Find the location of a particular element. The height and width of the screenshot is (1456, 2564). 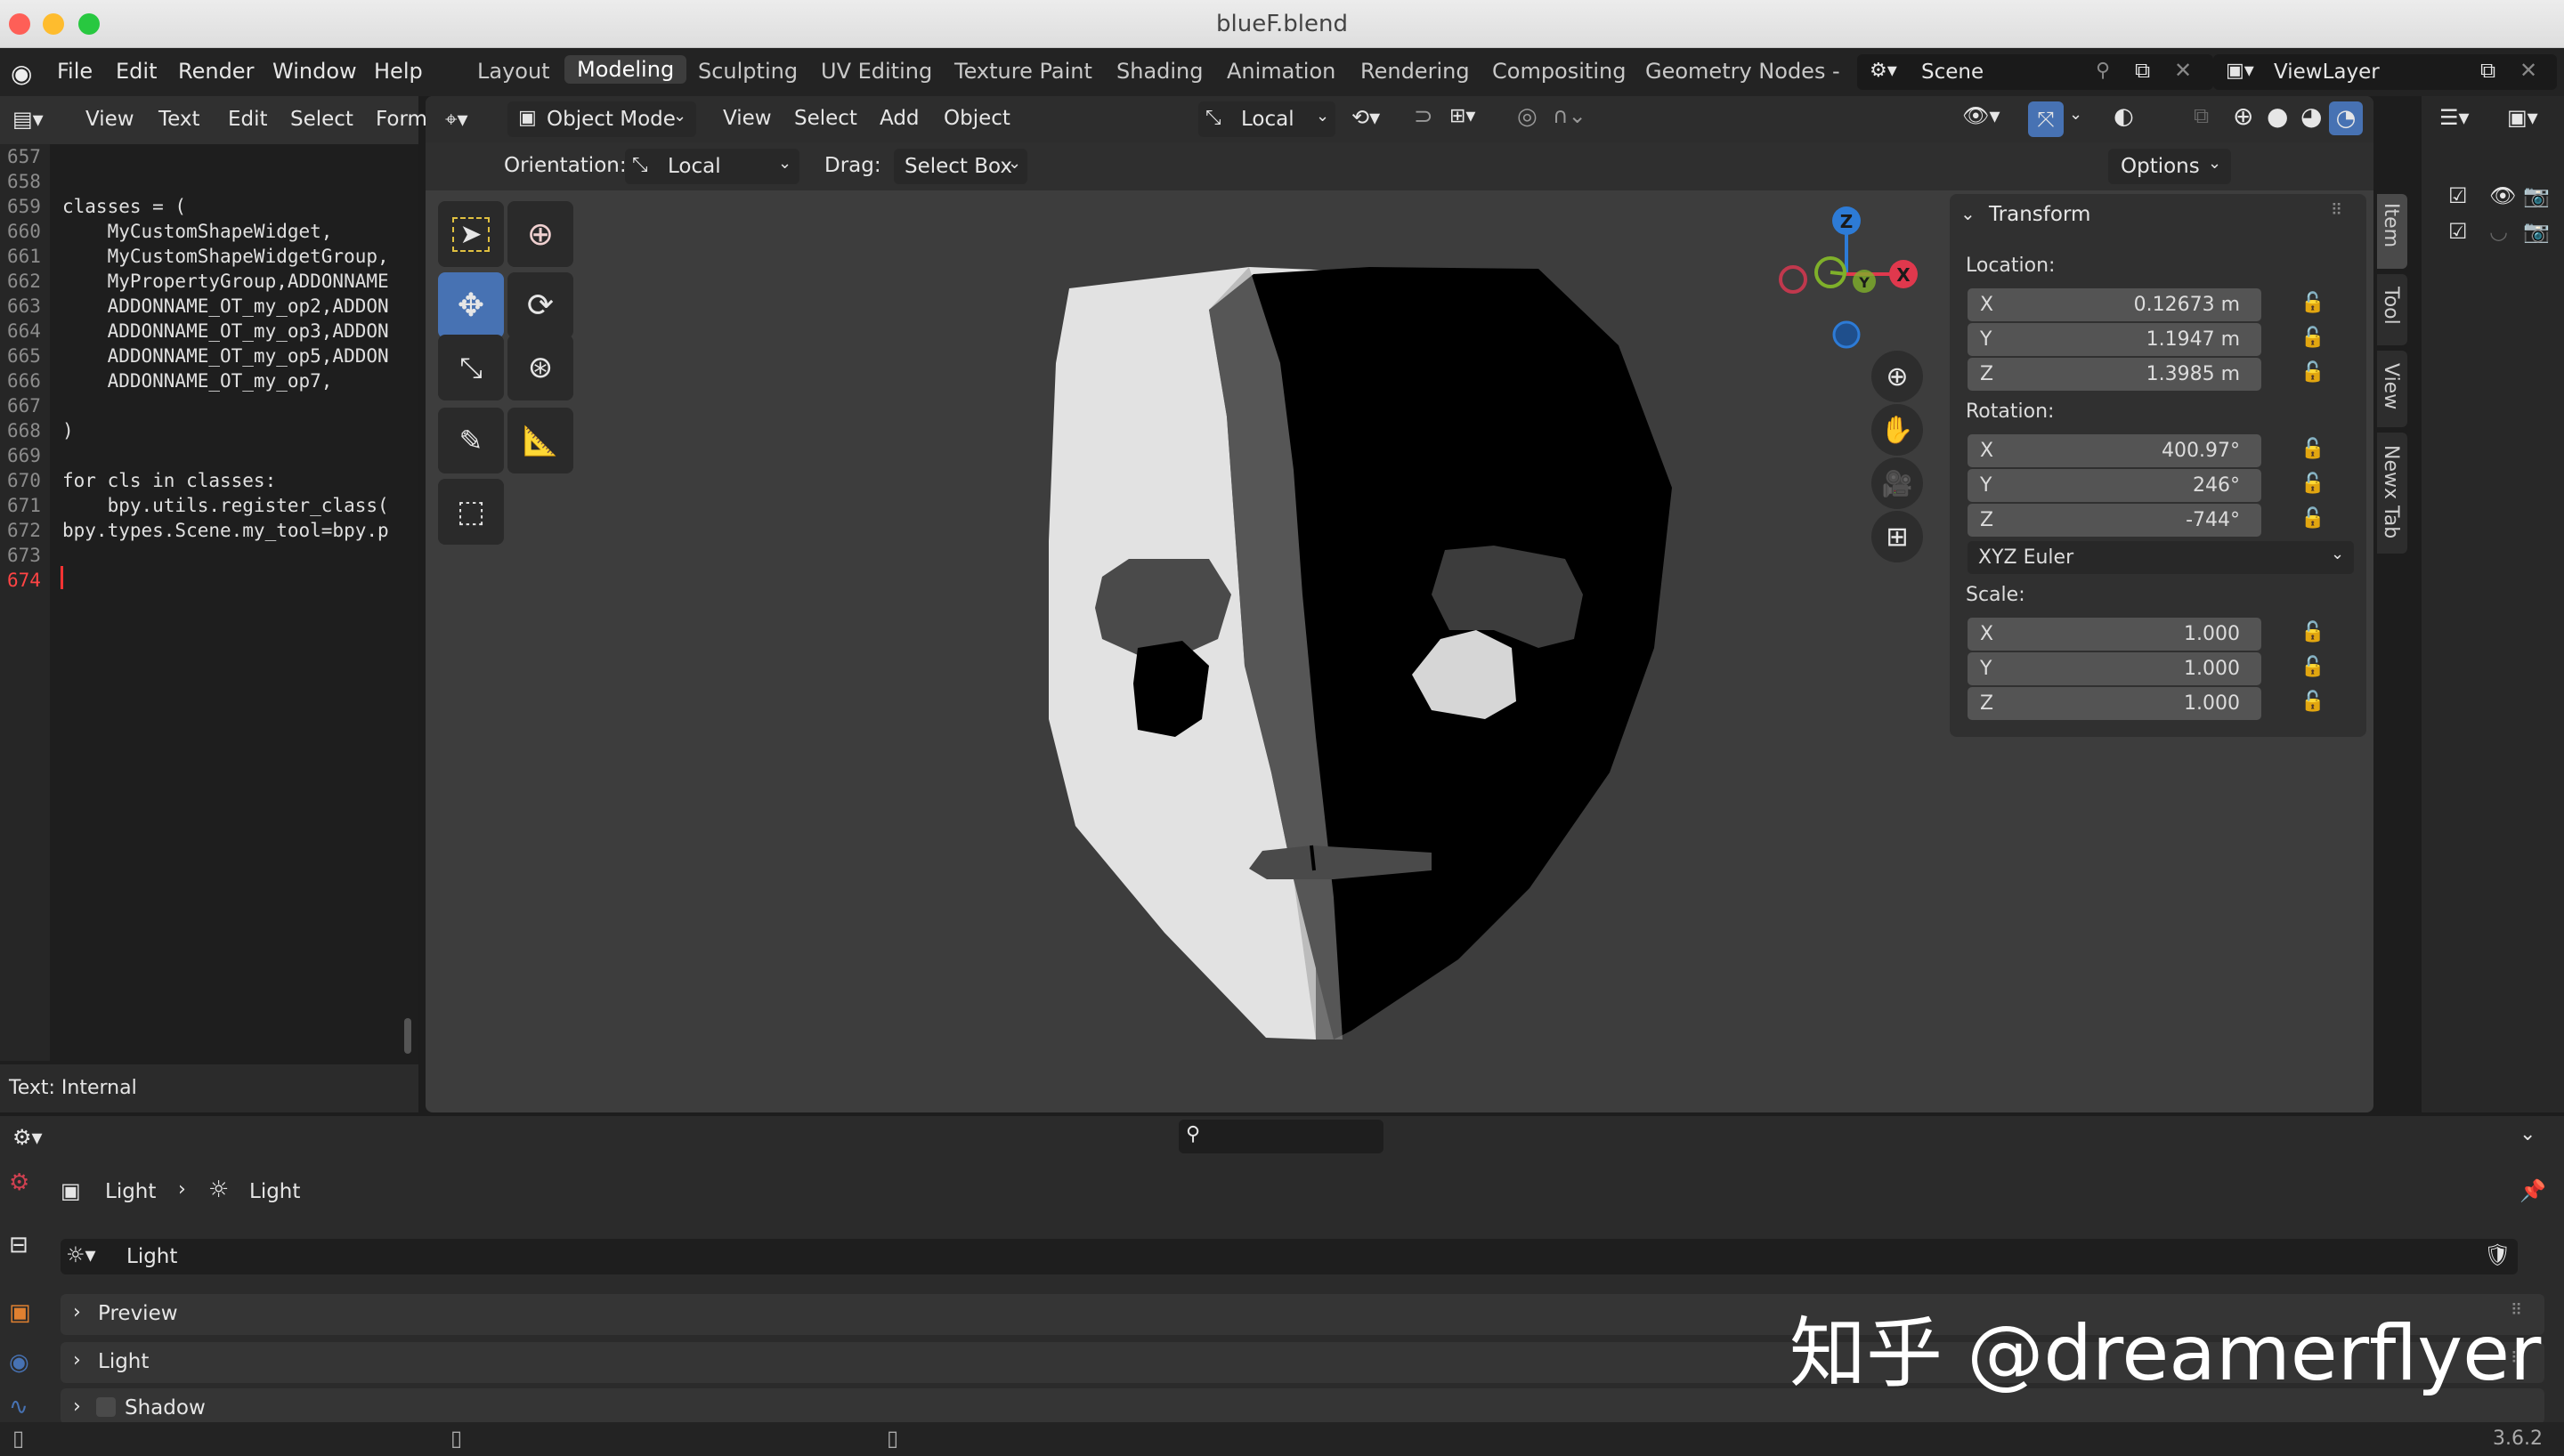

tab-view: View is located at coordinates (2392, 389).